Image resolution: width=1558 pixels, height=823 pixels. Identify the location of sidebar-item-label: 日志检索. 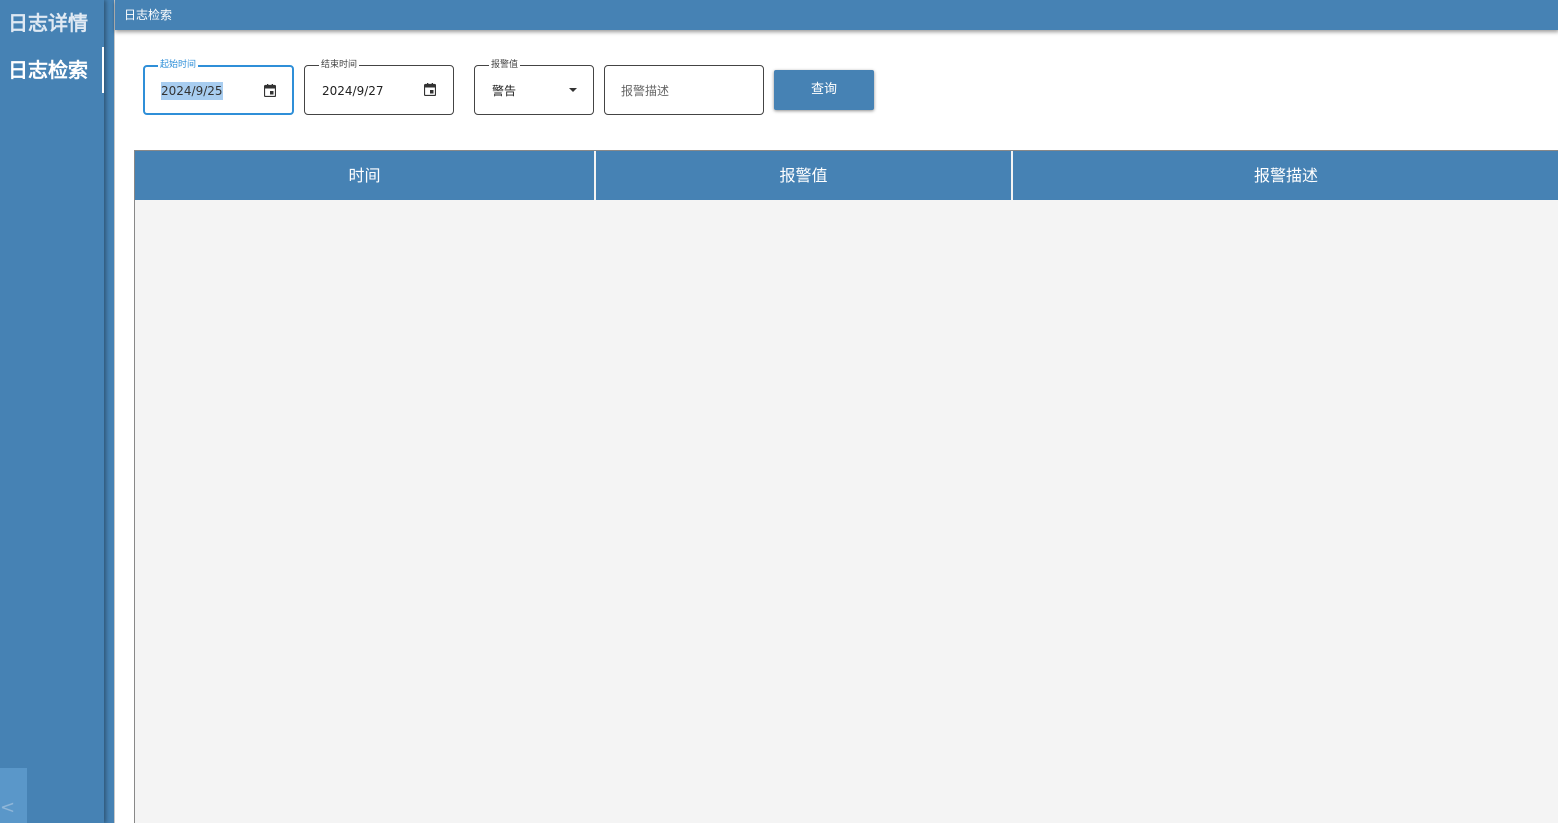
(48, 70).